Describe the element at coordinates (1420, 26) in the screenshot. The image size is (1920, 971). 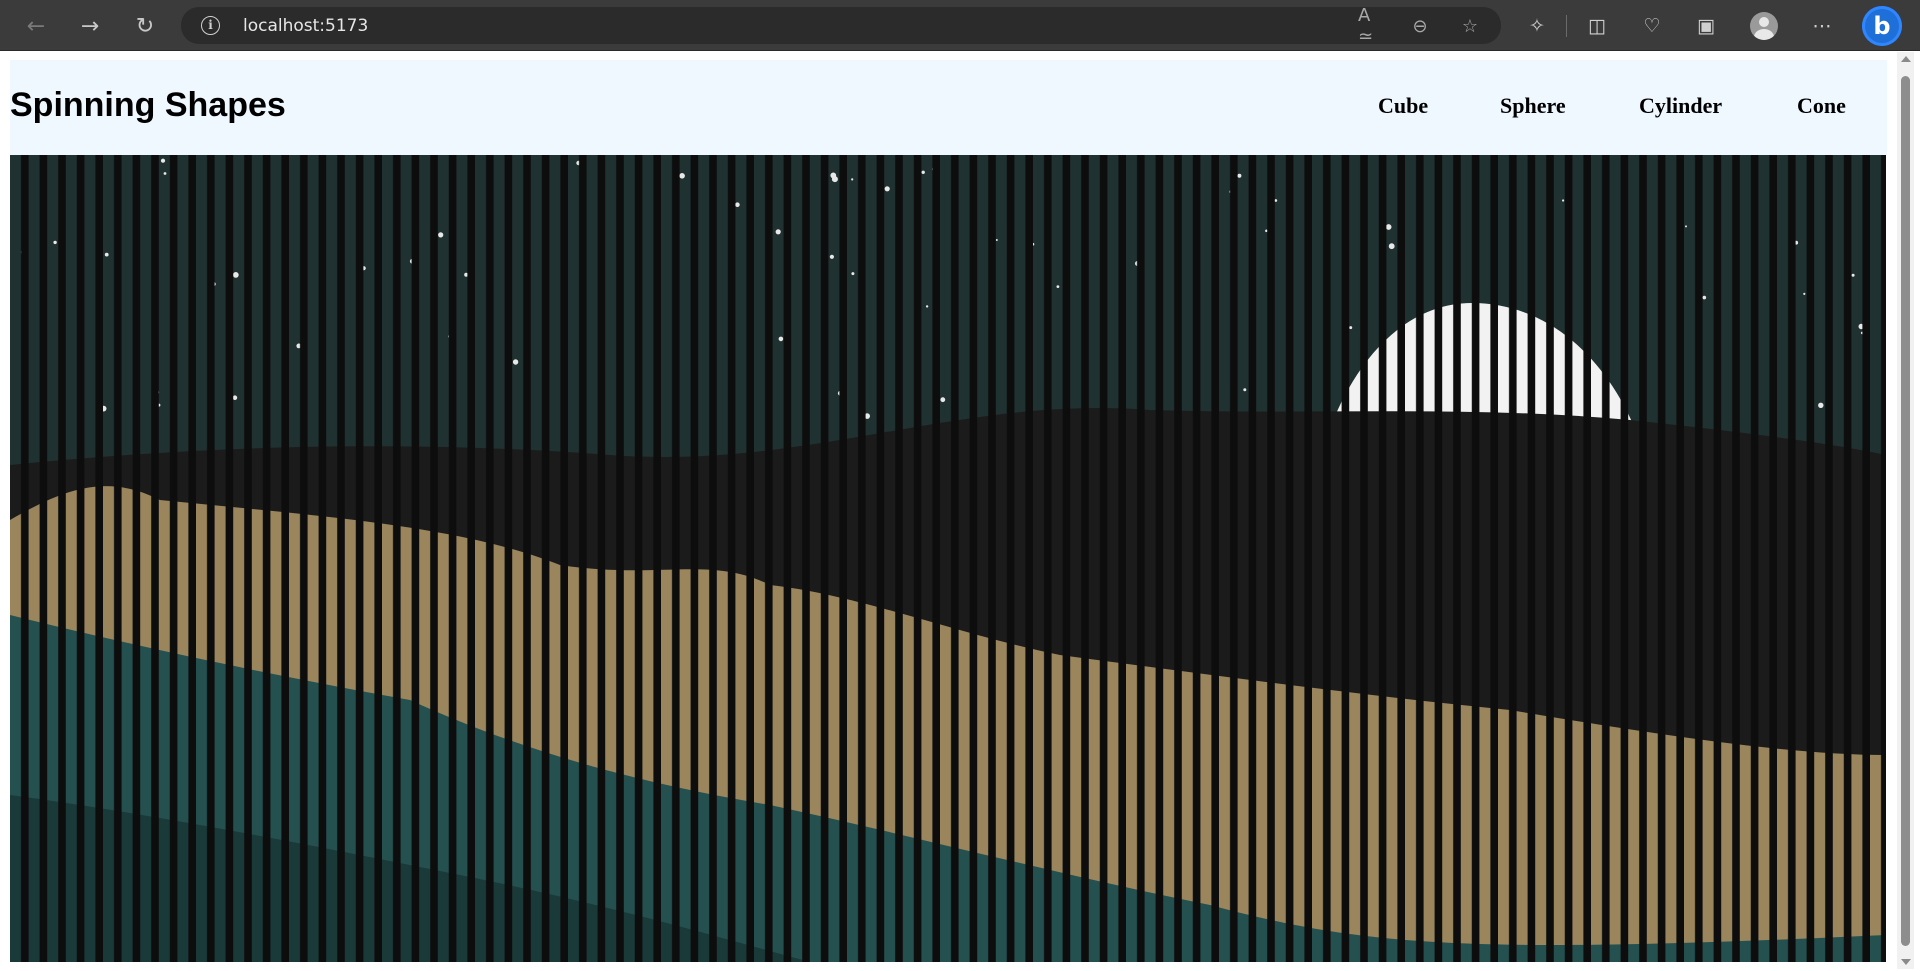
I see `zoom-out-icon: ⊖` at that location.